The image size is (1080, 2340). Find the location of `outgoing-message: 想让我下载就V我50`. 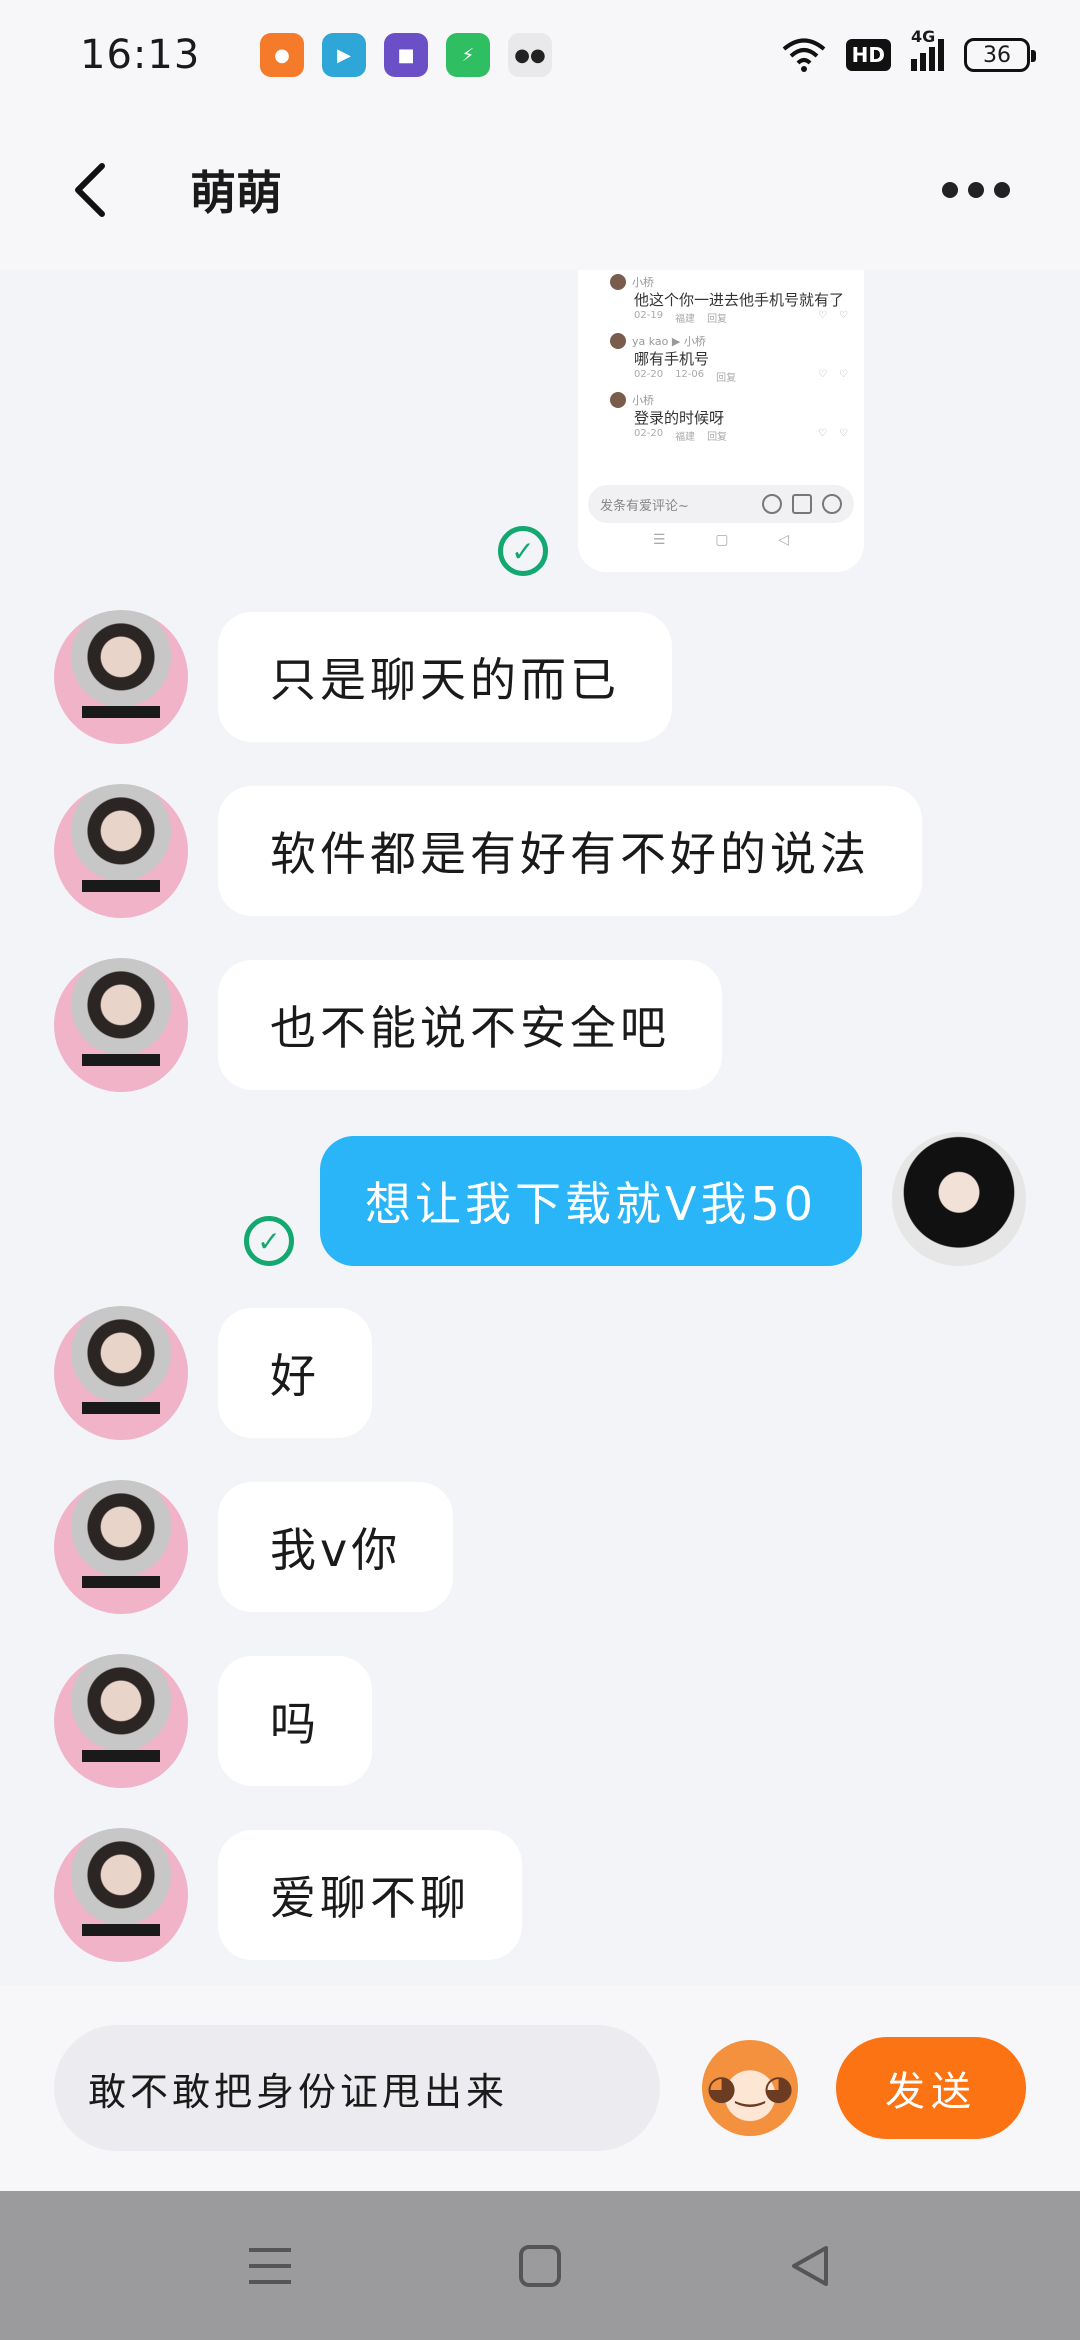

outgoing-message: 想让我下载就V我50 is located at coordinates (591, 1201).